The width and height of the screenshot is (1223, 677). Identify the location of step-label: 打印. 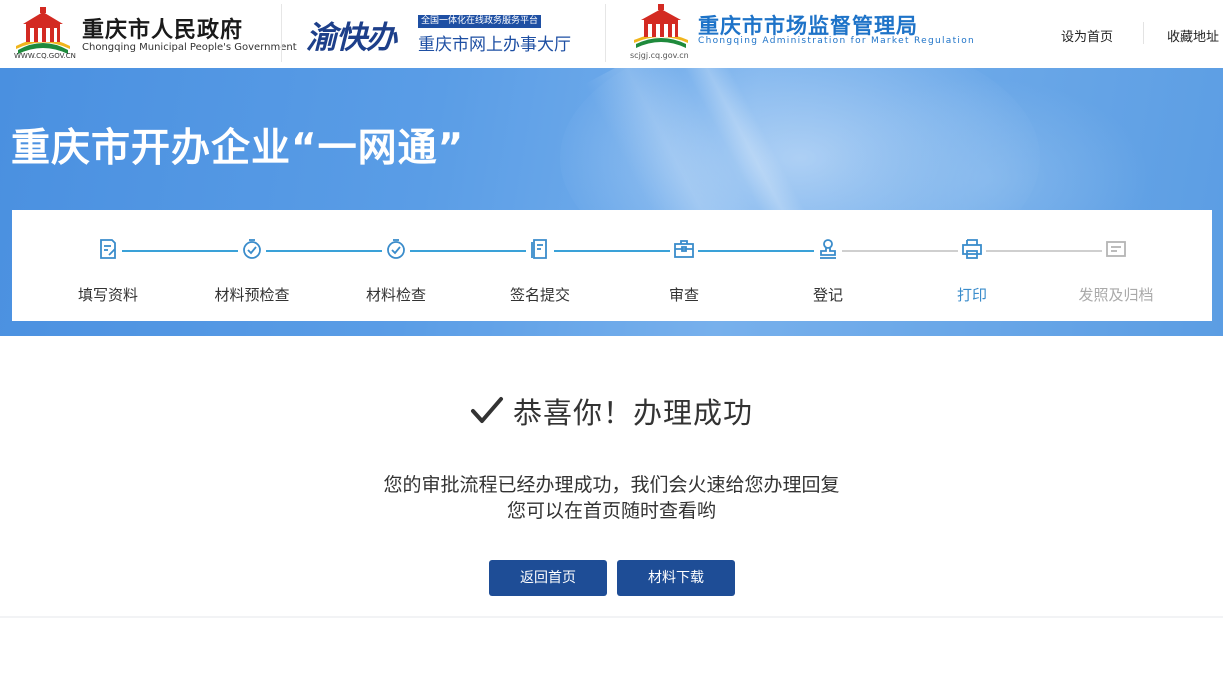
(971, 295).